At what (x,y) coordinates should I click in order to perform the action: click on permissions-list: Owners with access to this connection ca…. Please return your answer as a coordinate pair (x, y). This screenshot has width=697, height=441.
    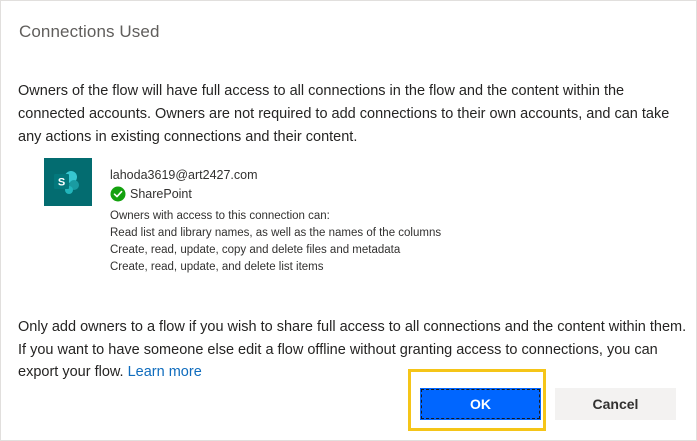
    Looking at the image, I should click on (275, 242).